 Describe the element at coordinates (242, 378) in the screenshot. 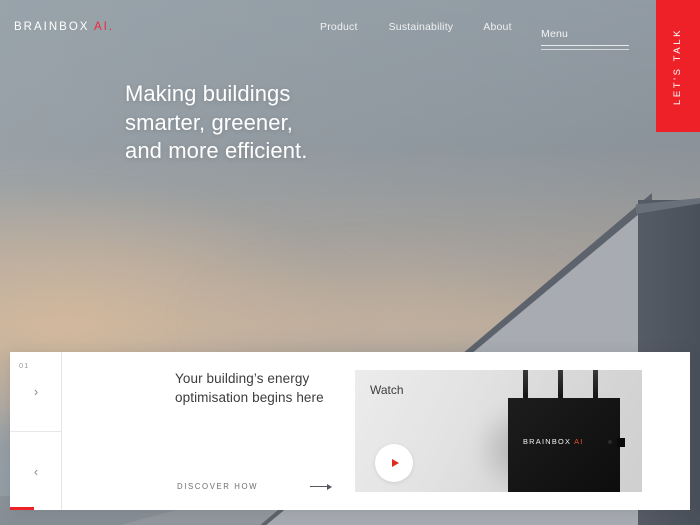

I see `slide-title-line-1: Your building’s energy` at that location.